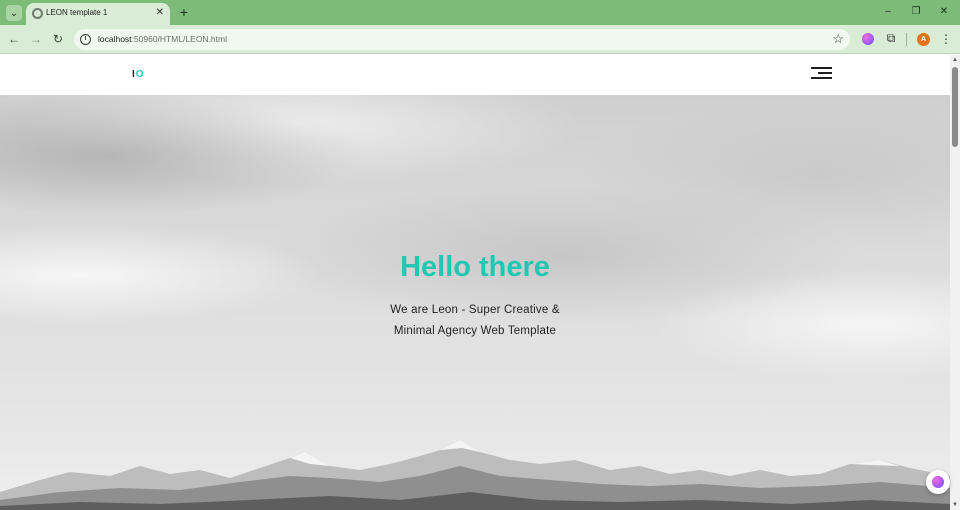 The image size is (960, 510). I want to click on chevron-down-icon: ⌄, so click(14, 13).